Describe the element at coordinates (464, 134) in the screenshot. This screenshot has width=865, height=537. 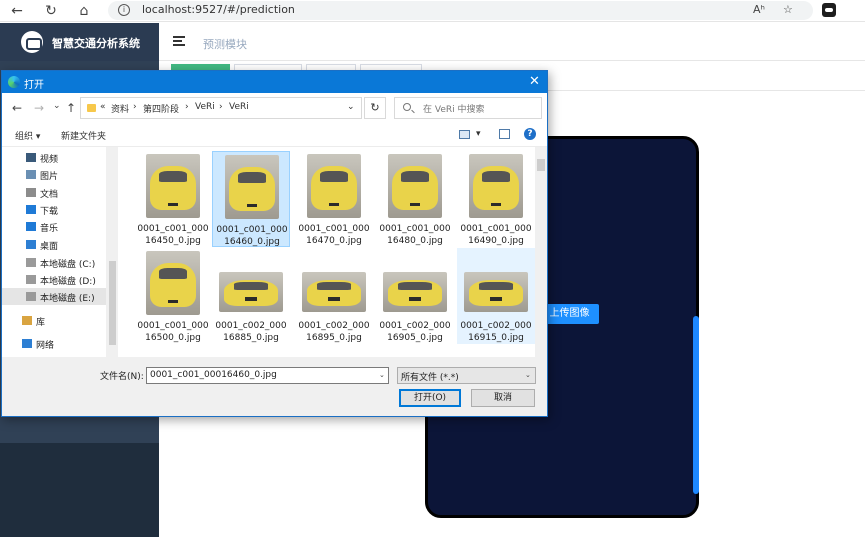
I see `view-mode-icon` at that location.